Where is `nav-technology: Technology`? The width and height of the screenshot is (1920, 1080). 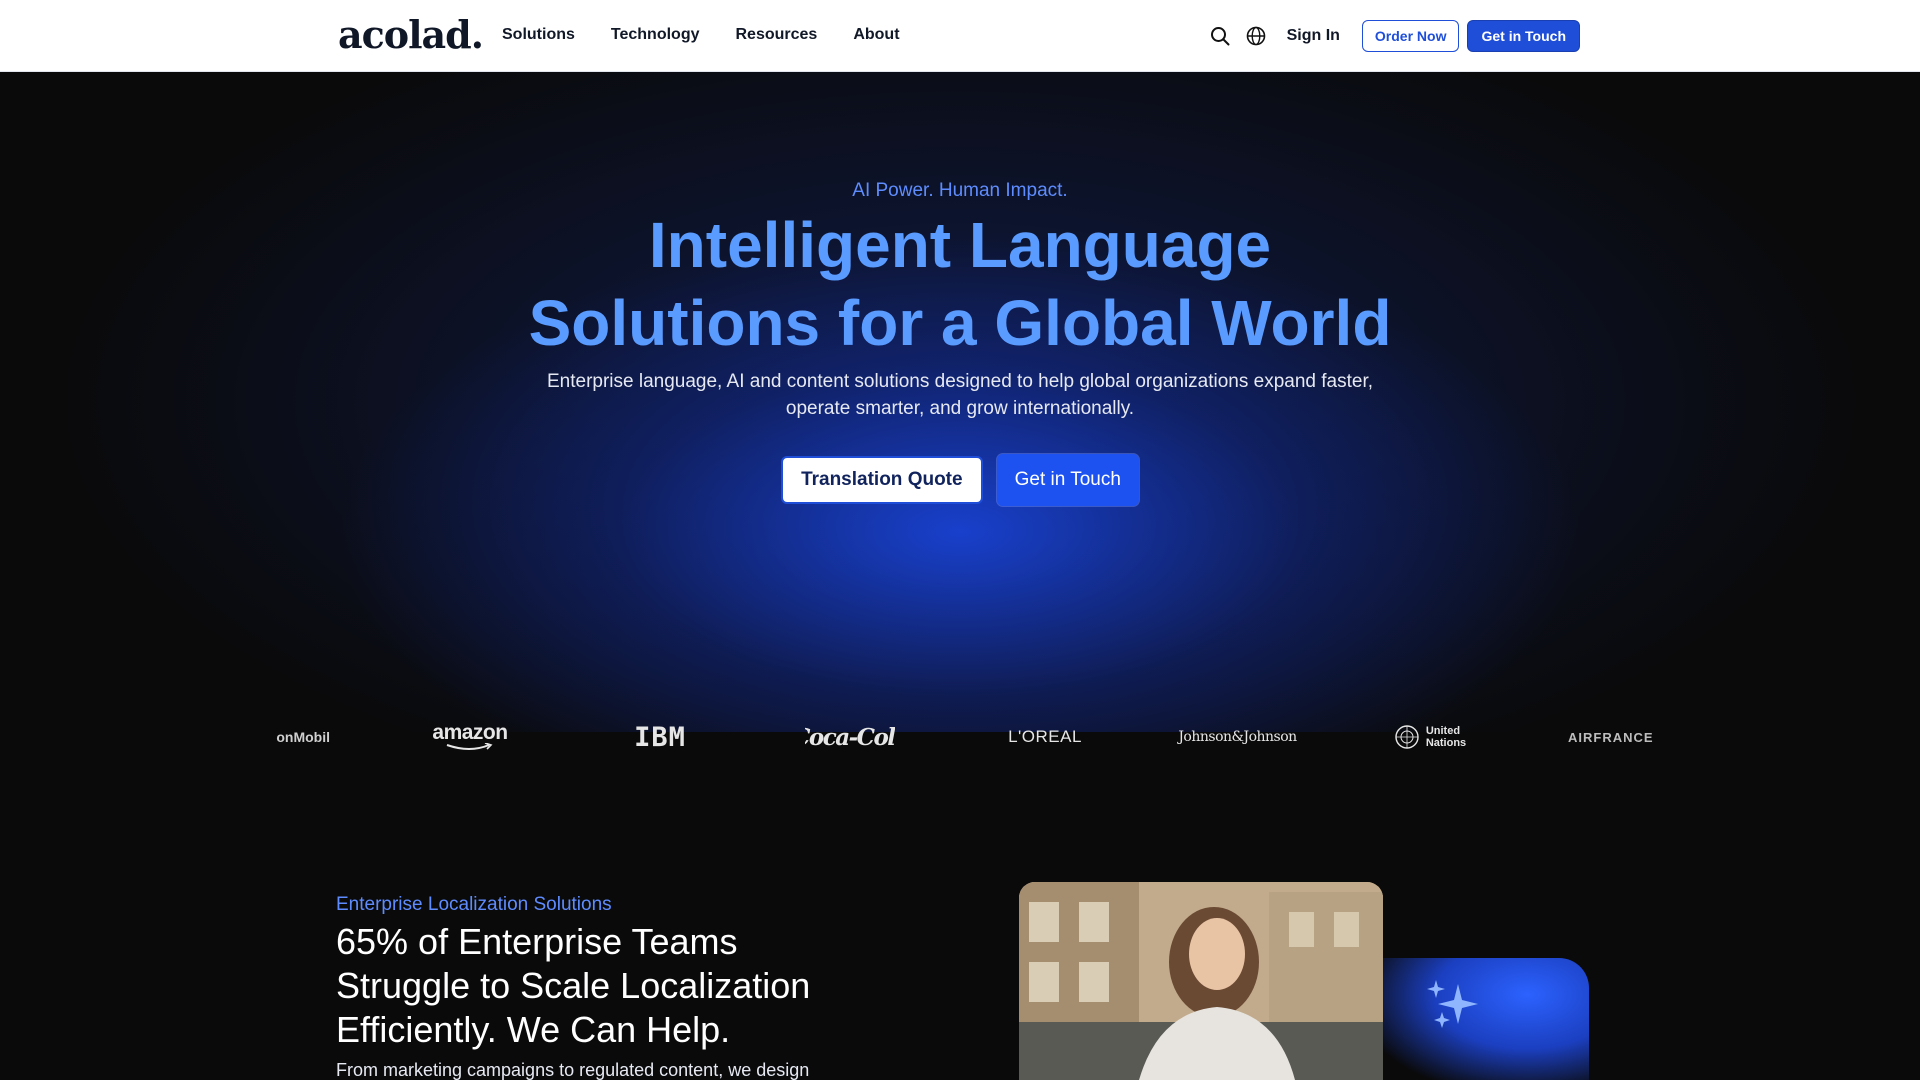 nav-technology: Technology is located at coordinates (655, 35).